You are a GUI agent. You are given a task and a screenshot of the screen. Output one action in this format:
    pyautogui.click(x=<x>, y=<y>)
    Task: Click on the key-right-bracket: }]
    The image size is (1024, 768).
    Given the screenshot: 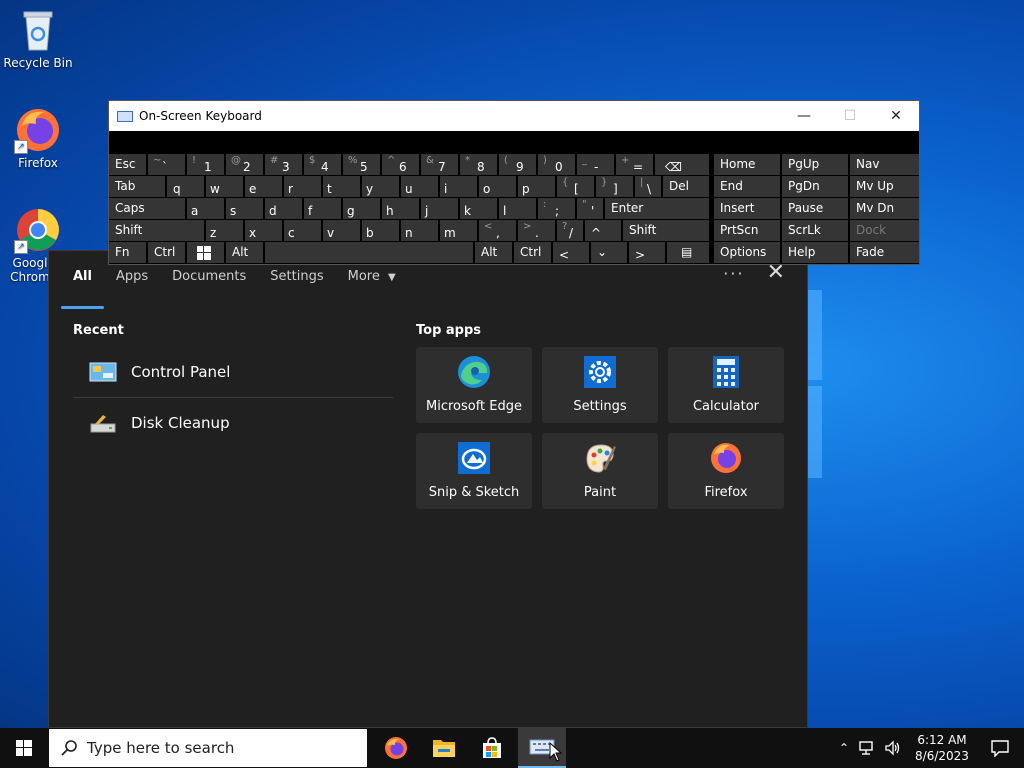 What is the action you would take?
    pyautogui.click(x=614, y=186)
    